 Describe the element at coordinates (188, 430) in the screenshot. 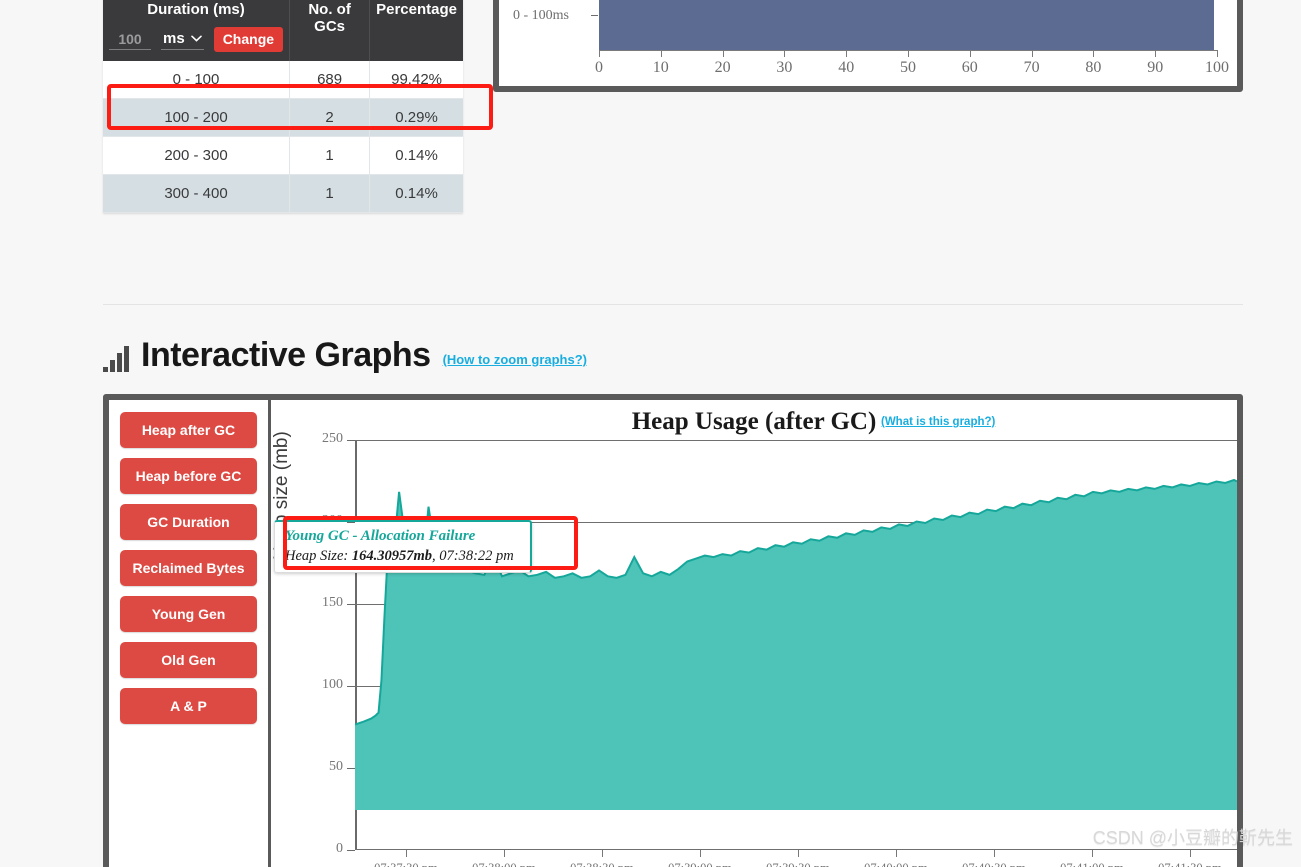

I see `graph-button-heap-after-gc: Heap after GC` at that location.